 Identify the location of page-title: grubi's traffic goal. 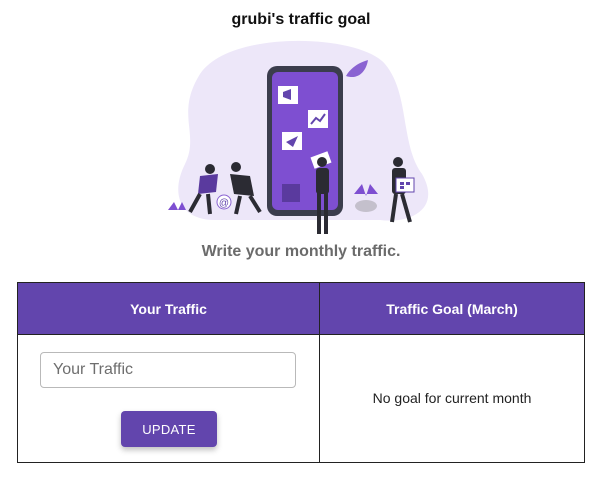
(301, 19).